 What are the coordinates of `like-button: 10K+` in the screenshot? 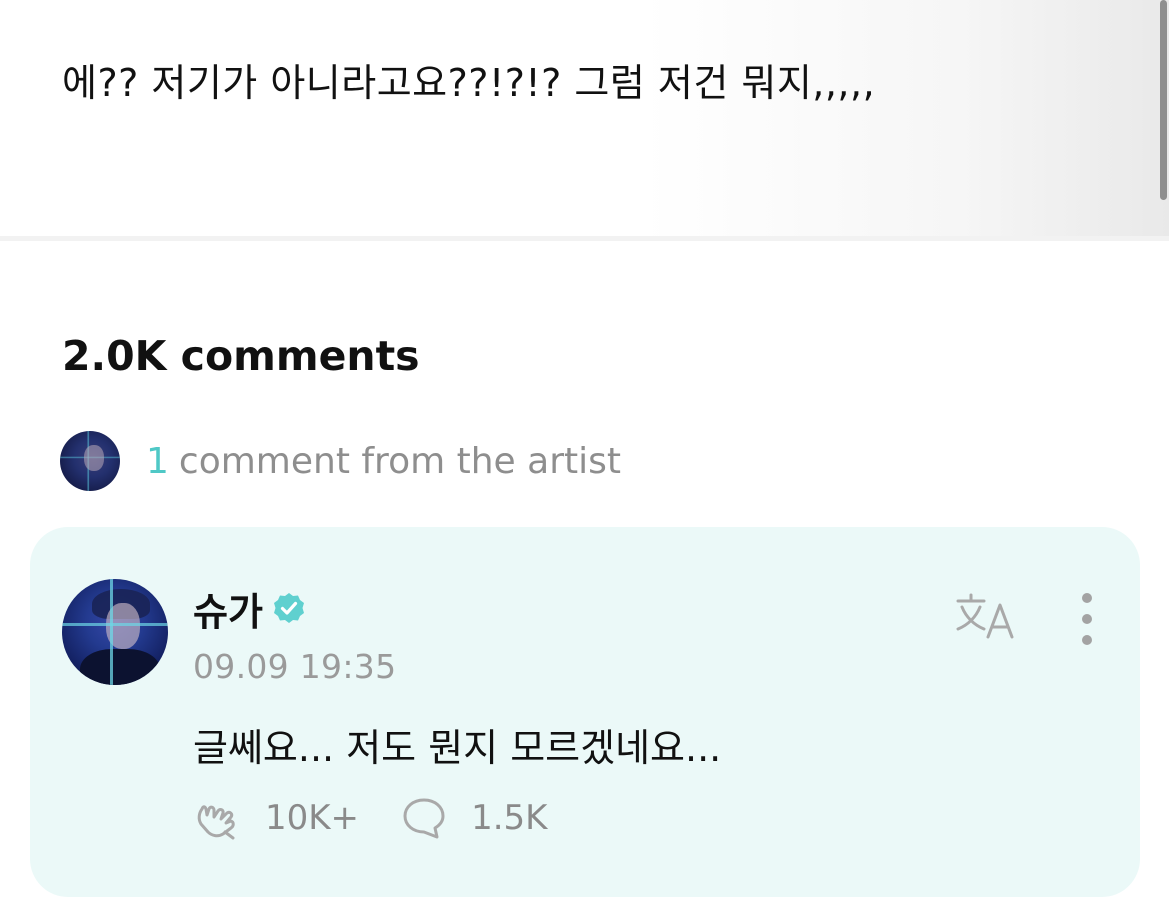 It's located at (276, 818).